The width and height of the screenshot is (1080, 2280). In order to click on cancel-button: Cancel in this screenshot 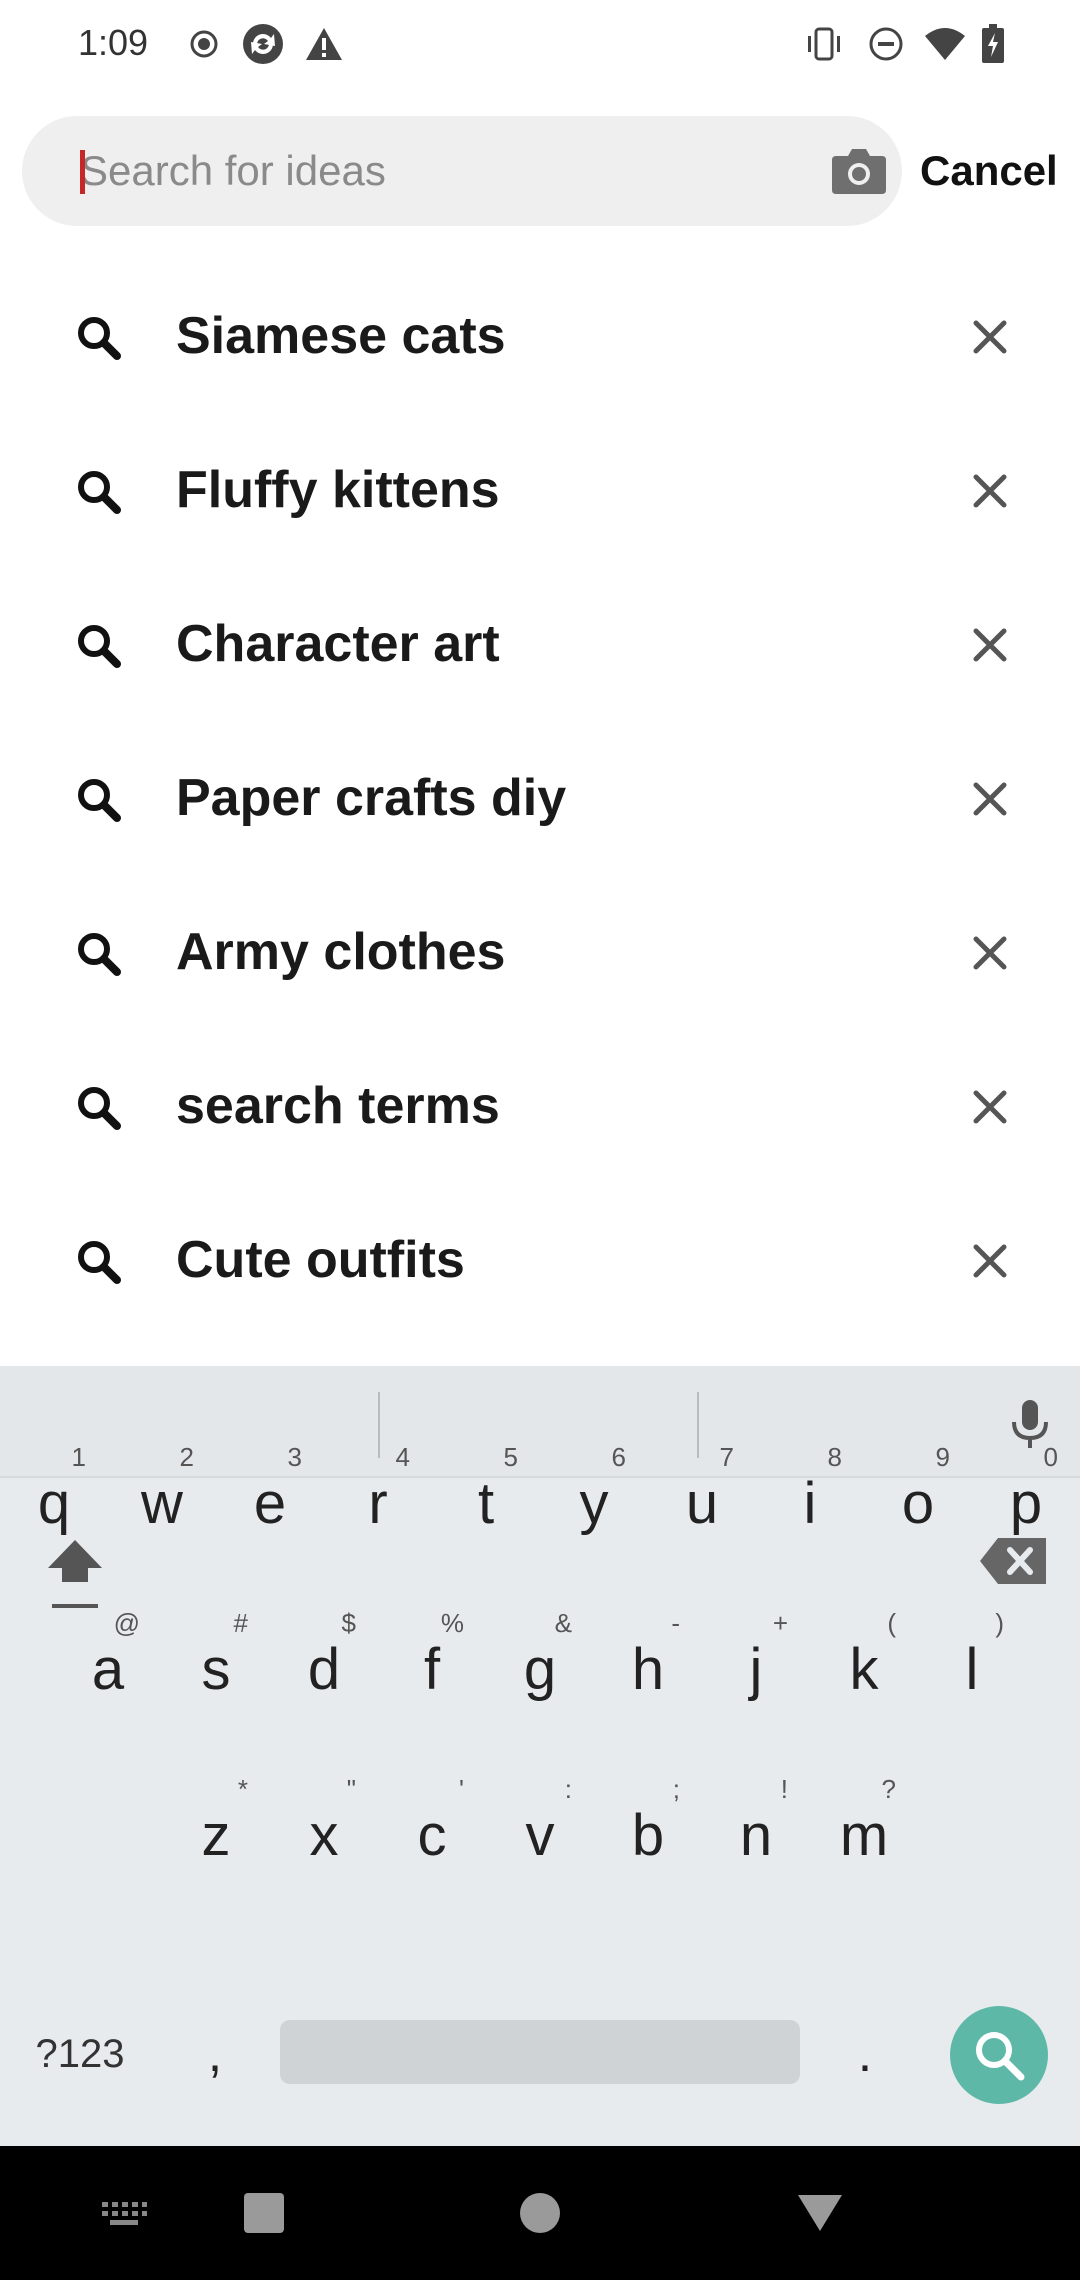, I will do `click(1000, 171)`.